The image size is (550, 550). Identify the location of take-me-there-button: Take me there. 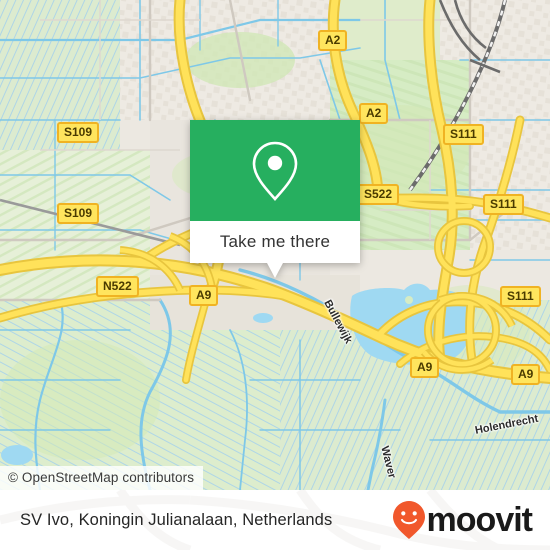
(275, 242).